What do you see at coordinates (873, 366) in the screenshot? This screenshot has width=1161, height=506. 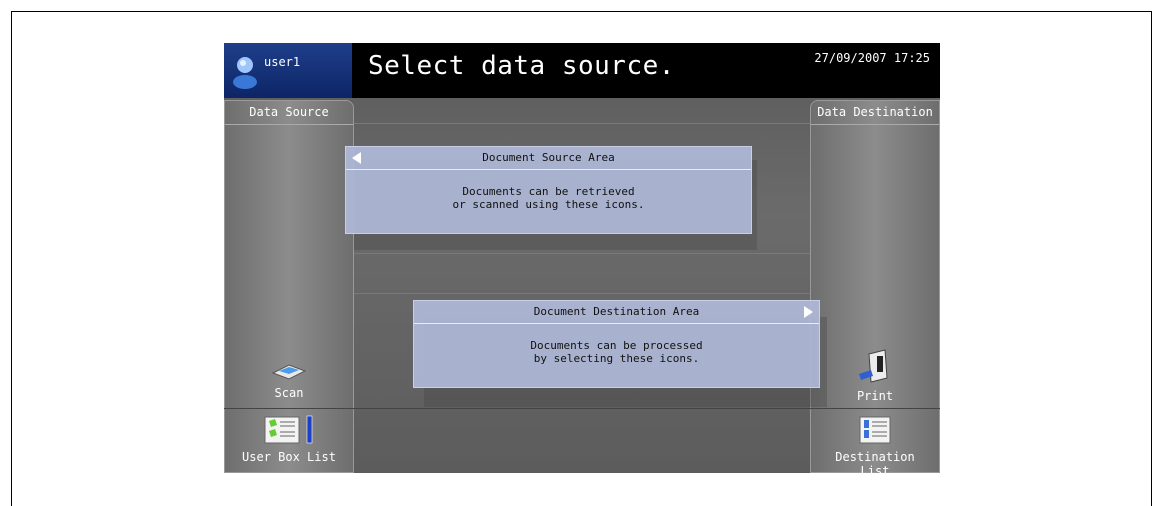 I see `printer-icon` at bounding box center [873, 366].